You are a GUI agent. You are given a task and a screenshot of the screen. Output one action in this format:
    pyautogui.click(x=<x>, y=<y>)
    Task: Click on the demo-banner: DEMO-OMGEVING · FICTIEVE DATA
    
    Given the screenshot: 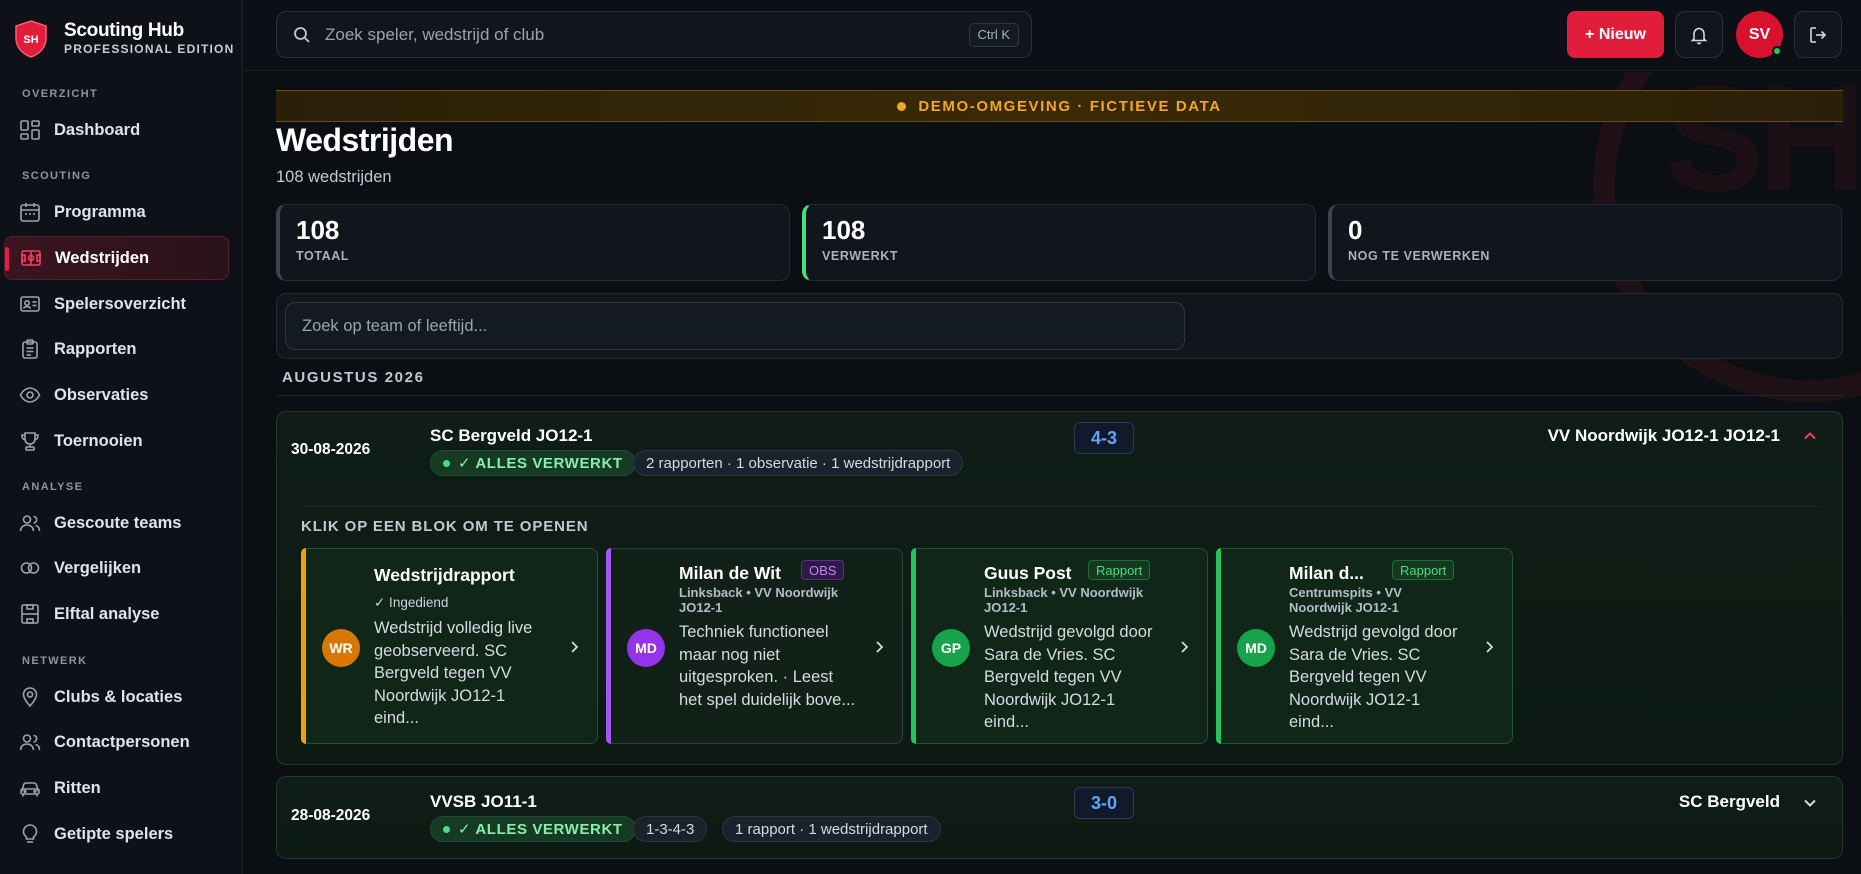 What is the action you would take?
    pyautogui.click(x=1059, y=106)
    